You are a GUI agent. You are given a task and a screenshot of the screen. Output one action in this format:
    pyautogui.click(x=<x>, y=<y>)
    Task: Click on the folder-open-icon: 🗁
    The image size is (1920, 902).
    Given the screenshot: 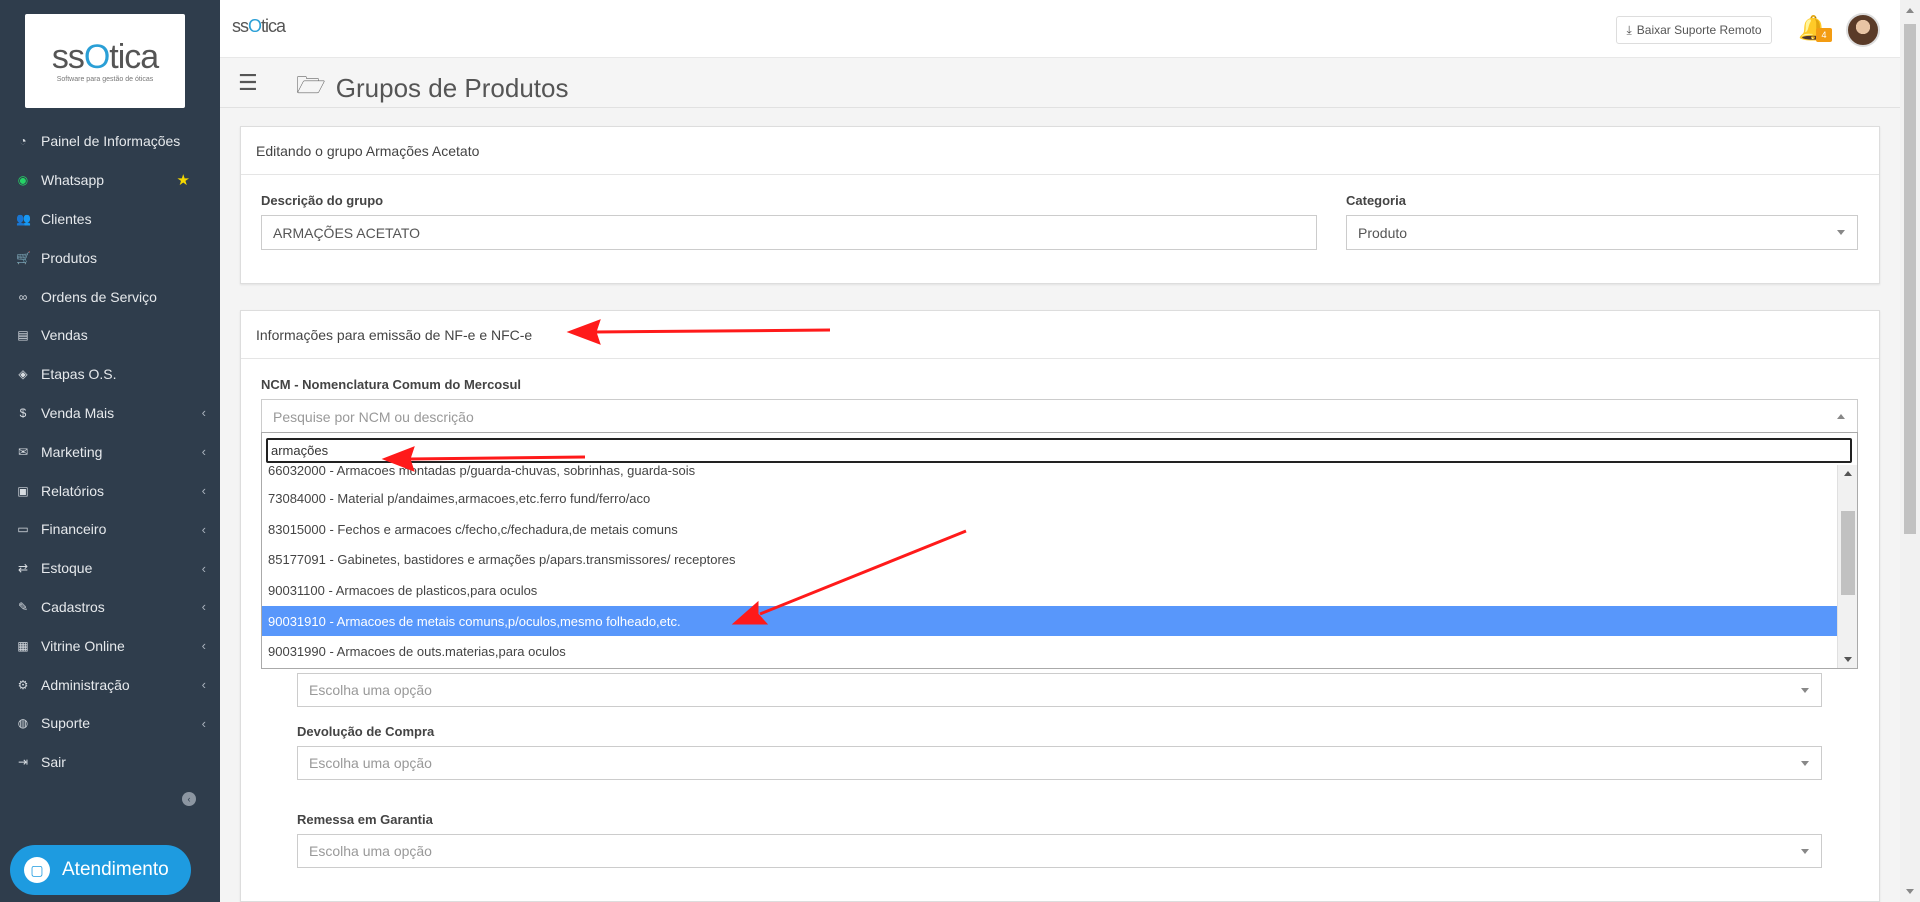 What is the action you would take?
    pyautogui.click(x=311, y=85)
    